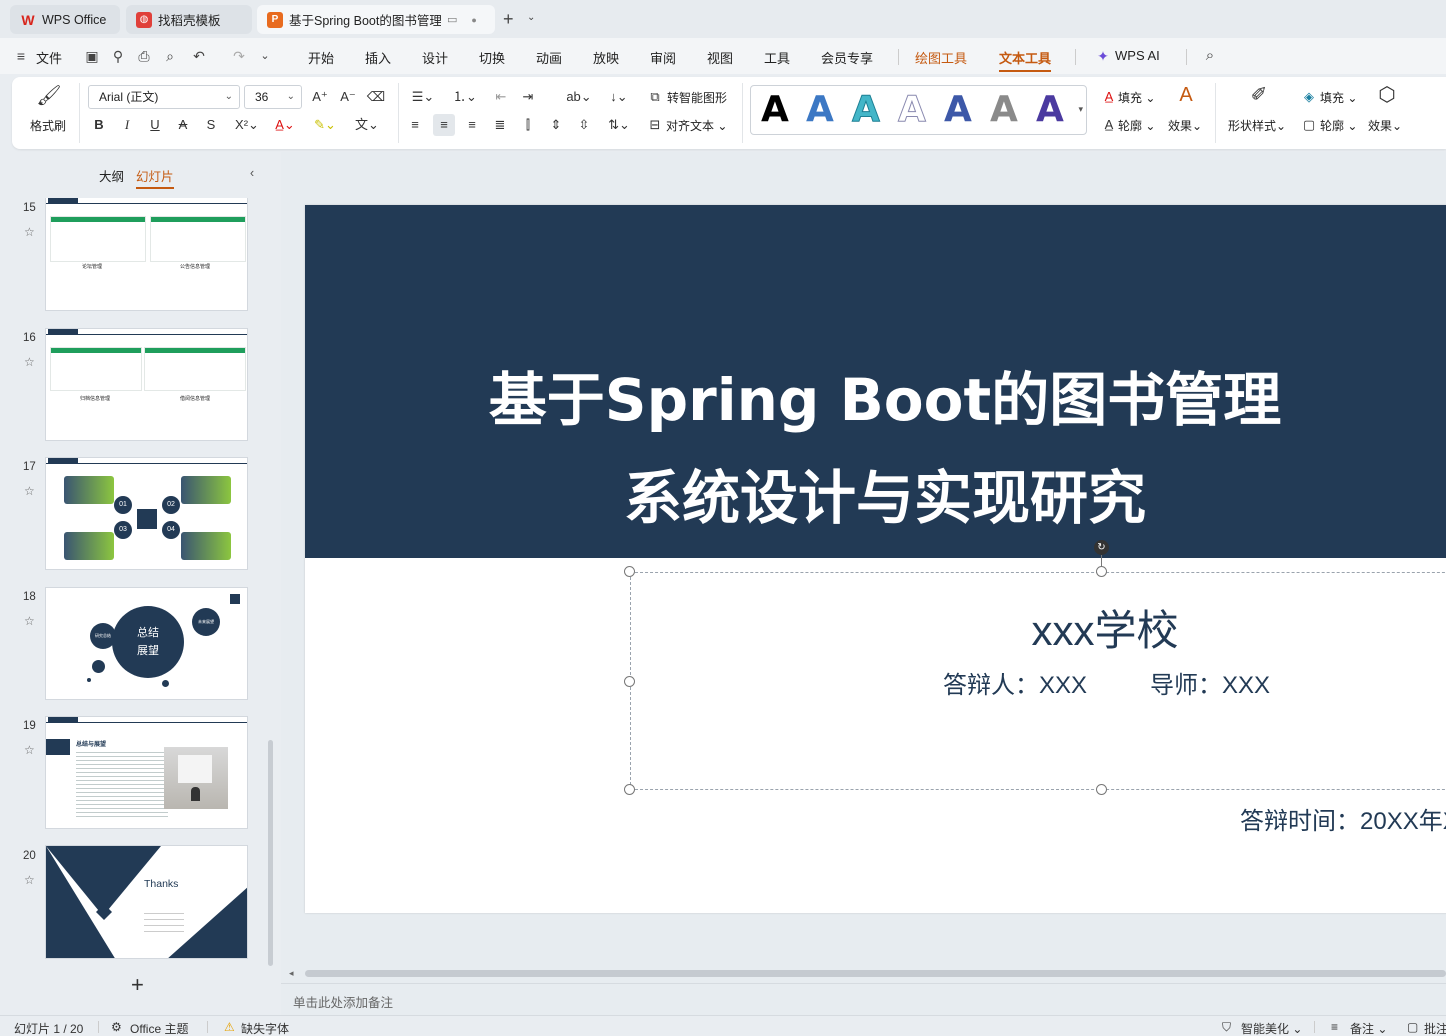 The height and width of the screenshot is (1036, 1446). I want to click on numbered-list-icon: ⒈⌄, so click(465, 97).